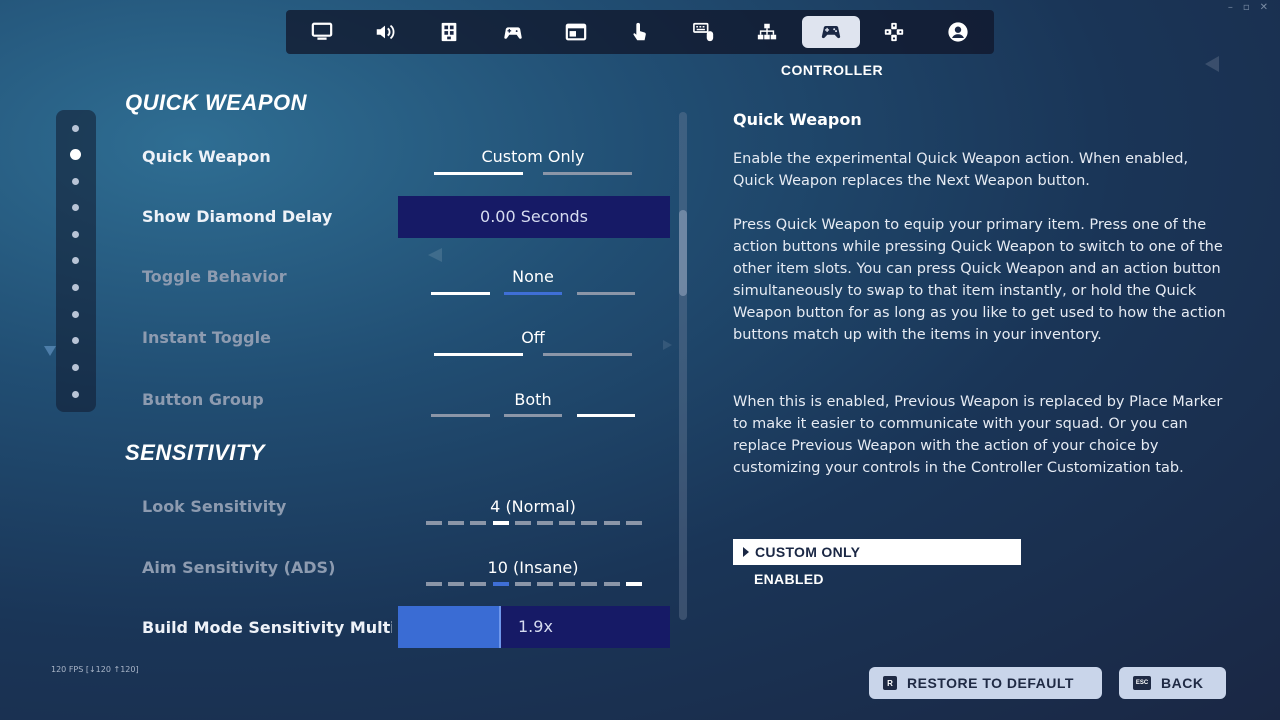  I want to click on setting-value-instant-toggle: Off, so click(533, 337).